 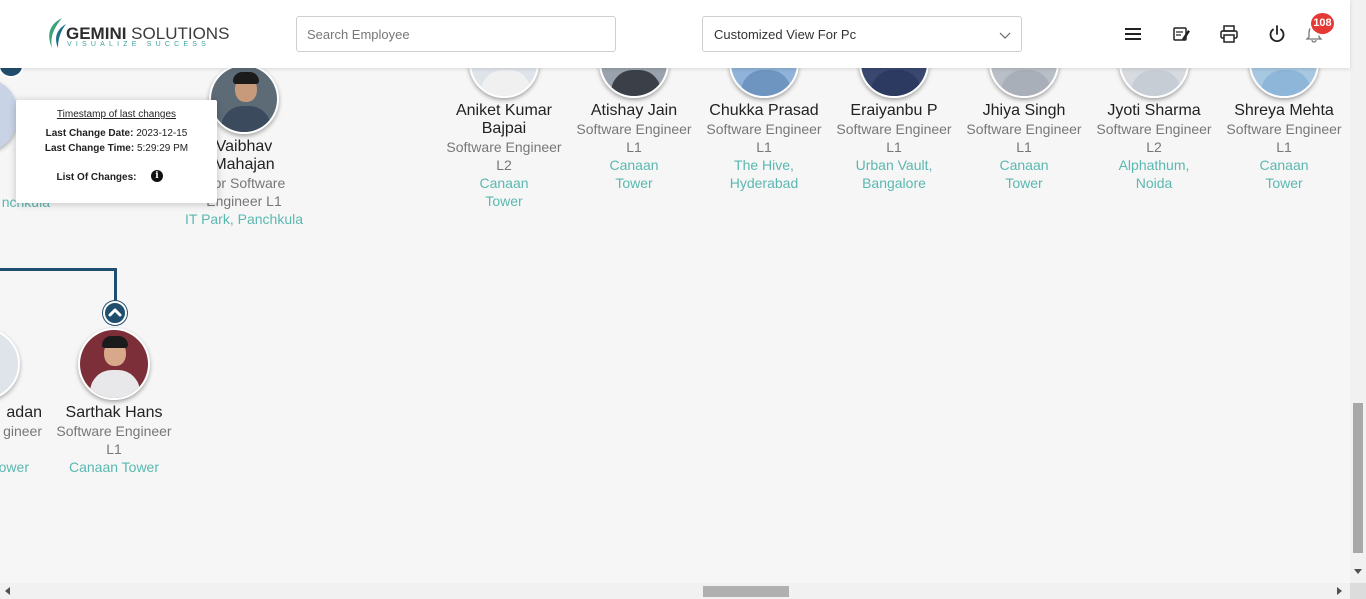 What do you see at coordinates (1154, 110) in the screenshot?
I see `employee-name: Jyoti Sharma` at bounding box center [1154, 110].